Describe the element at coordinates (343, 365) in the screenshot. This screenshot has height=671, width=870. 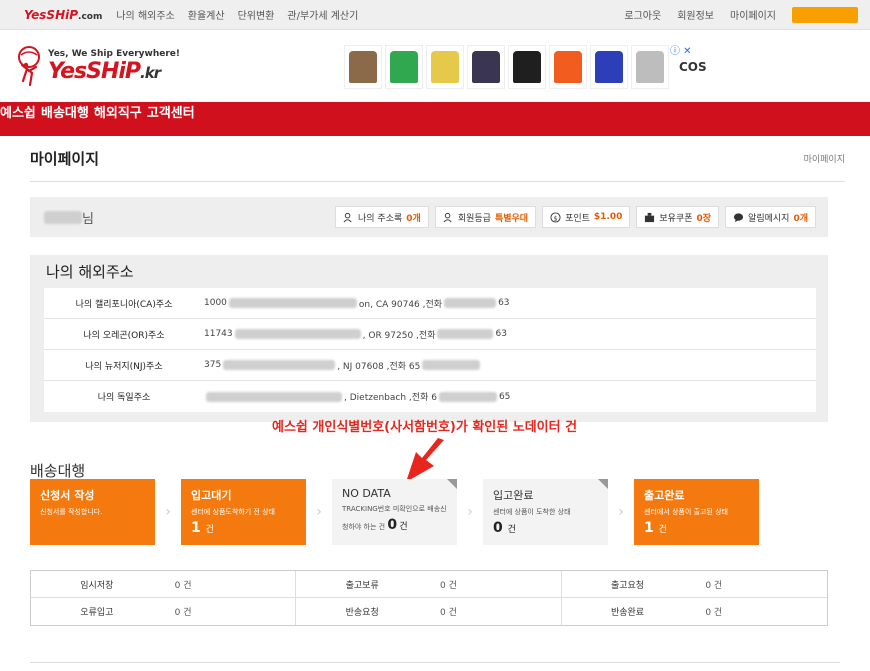
I see `address-value: 375 , NJ 07608 ,전화 65` at that location.